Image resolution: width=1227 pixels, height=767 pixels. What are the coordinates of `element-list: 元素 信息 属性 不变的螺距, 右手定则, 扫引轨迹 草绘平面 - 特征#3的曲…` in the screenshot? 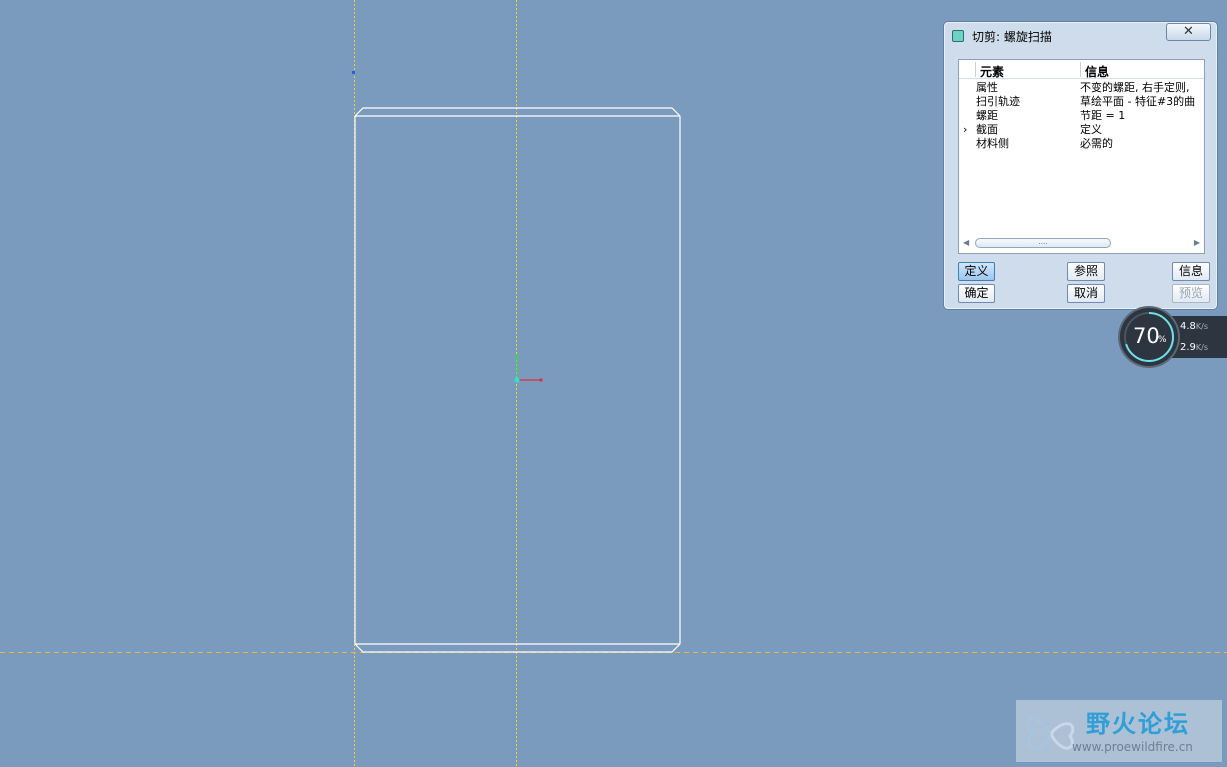 It's located at (1081, 156).